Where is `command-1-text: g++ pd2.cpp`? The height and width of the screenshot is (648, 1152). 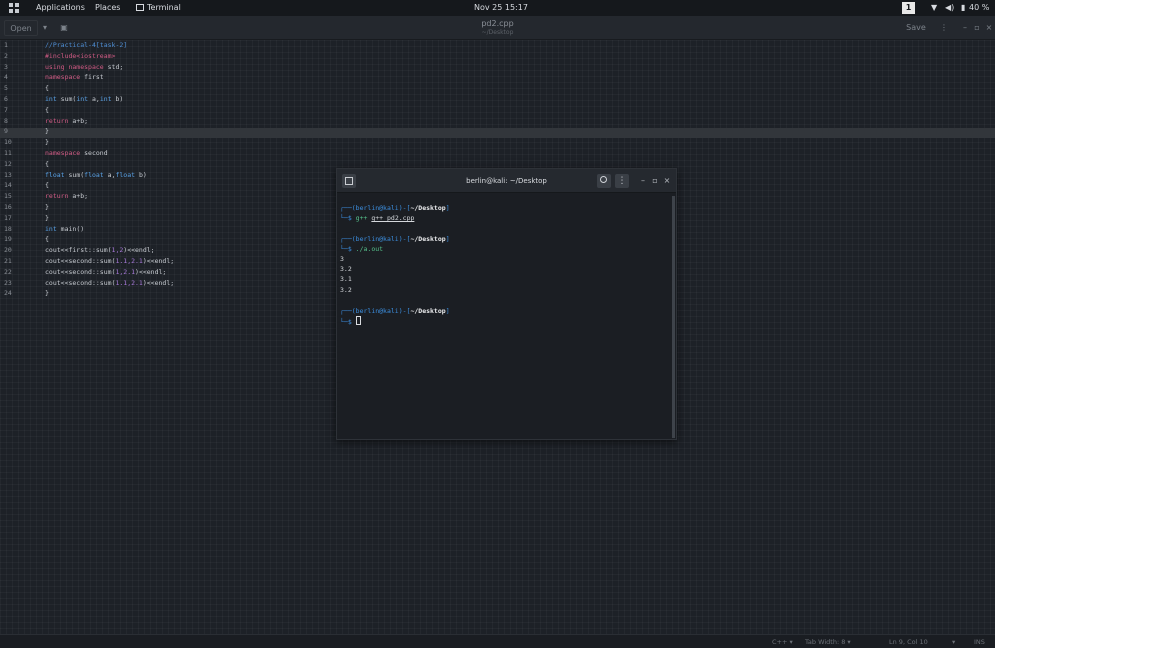 command-1-text: g++ pd2.cpp is located at coordinates (393, 218).